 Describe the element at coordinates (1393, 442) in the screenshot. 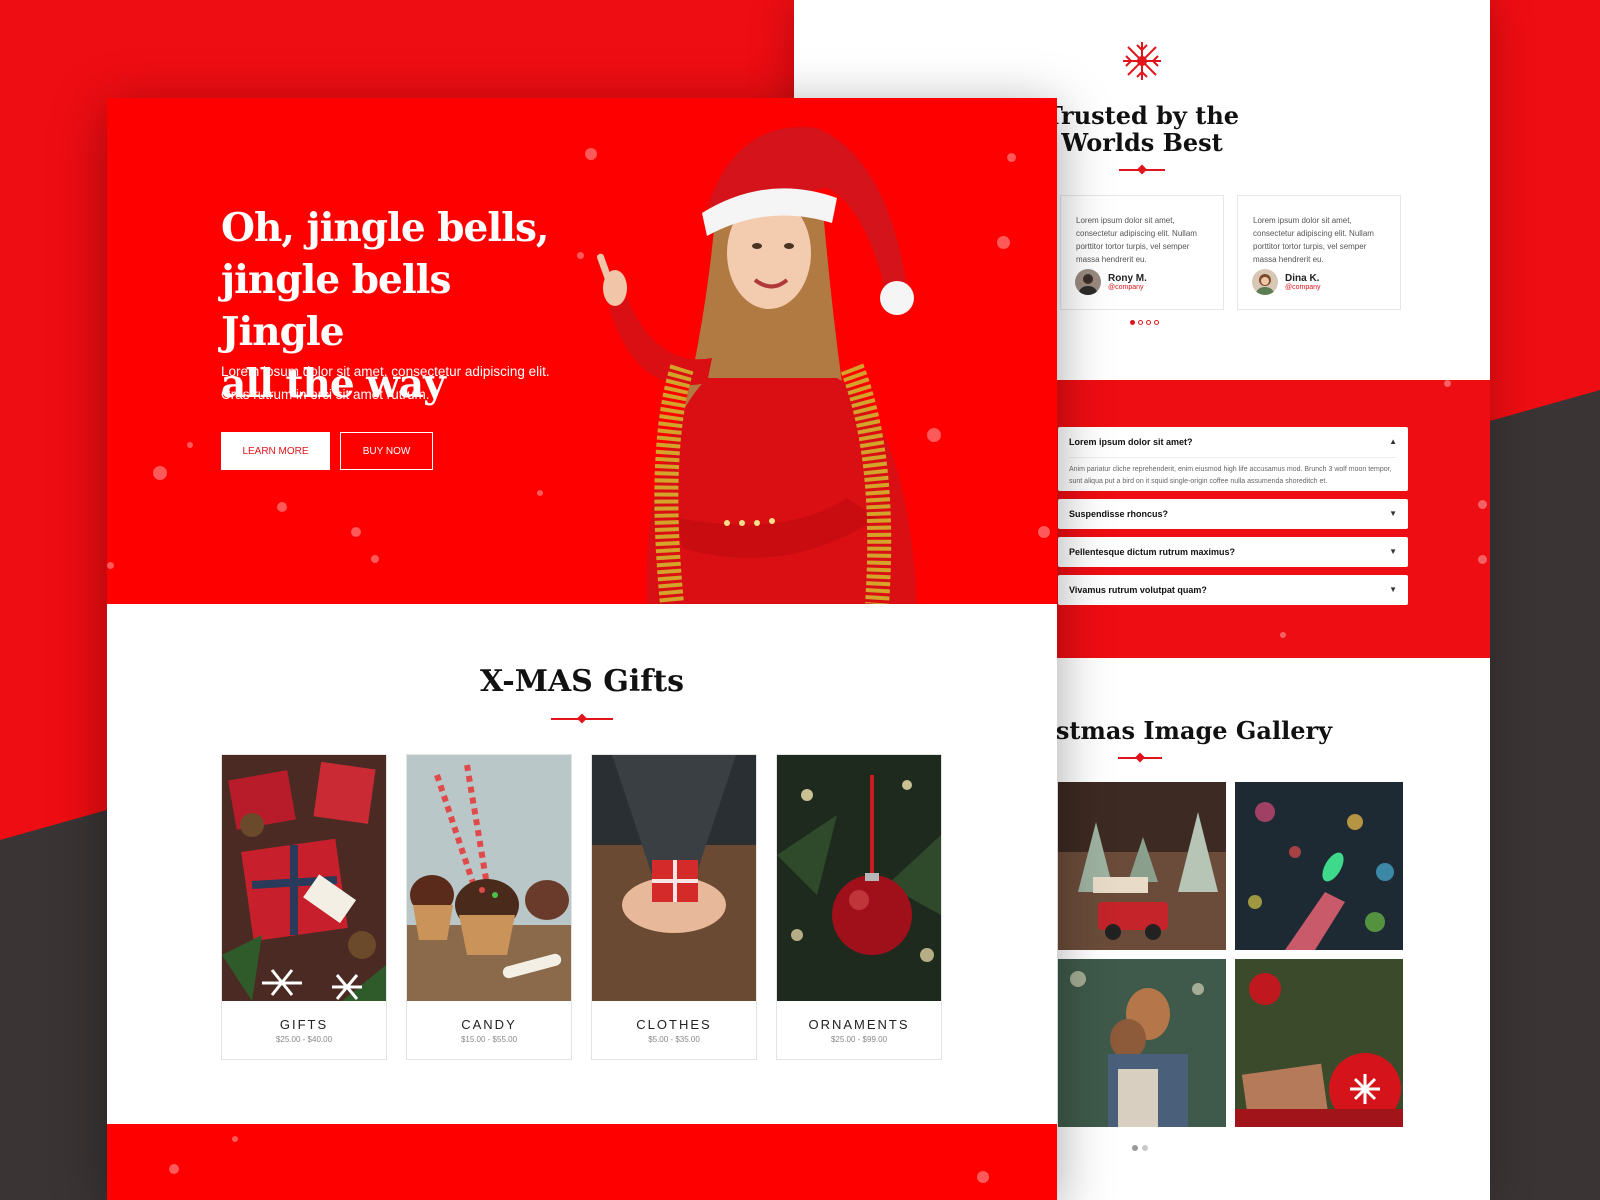

I see `chevron-up-icon: ▲` at that location.